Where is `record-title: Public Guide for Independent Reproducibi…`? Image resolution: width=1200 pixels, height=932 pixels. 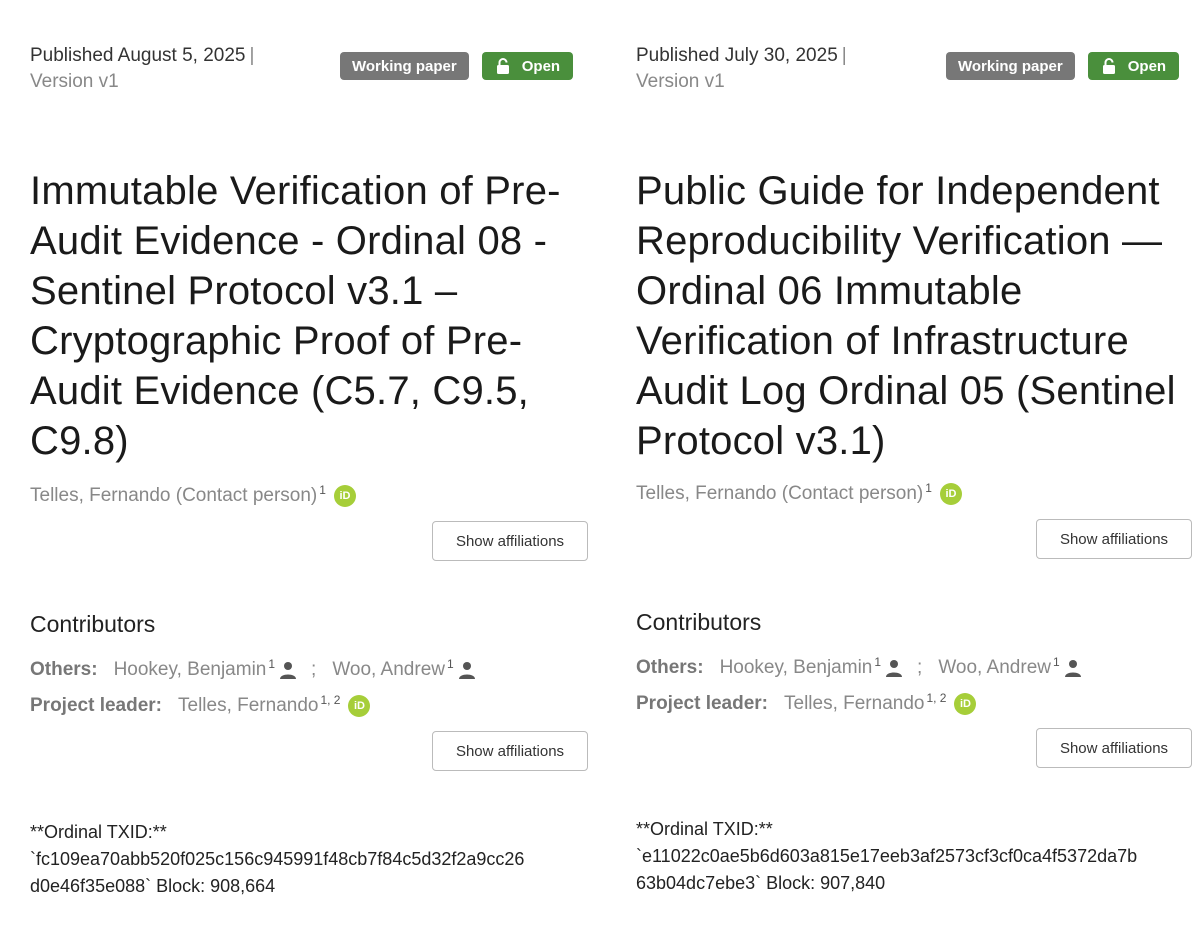
record-title: Public Guide for Independent Reproducibi… is located at coordinates (906, 316).